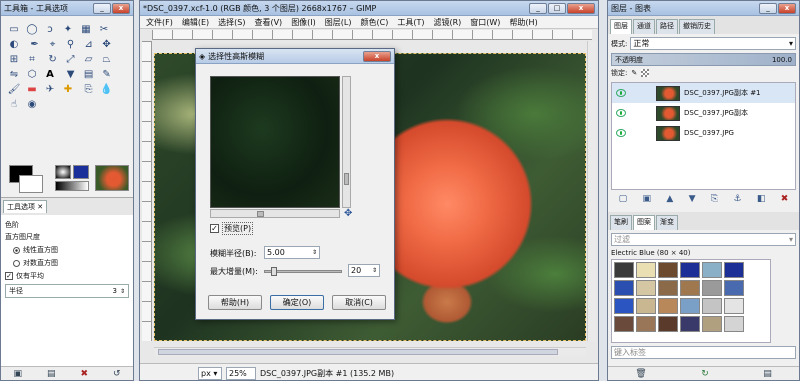 This screenshot has height=381, width=800. What do you see at coordinates (88, 89) in the screenshot?
I see `clone-icon: ⎘` at bounding box center [88, 89].